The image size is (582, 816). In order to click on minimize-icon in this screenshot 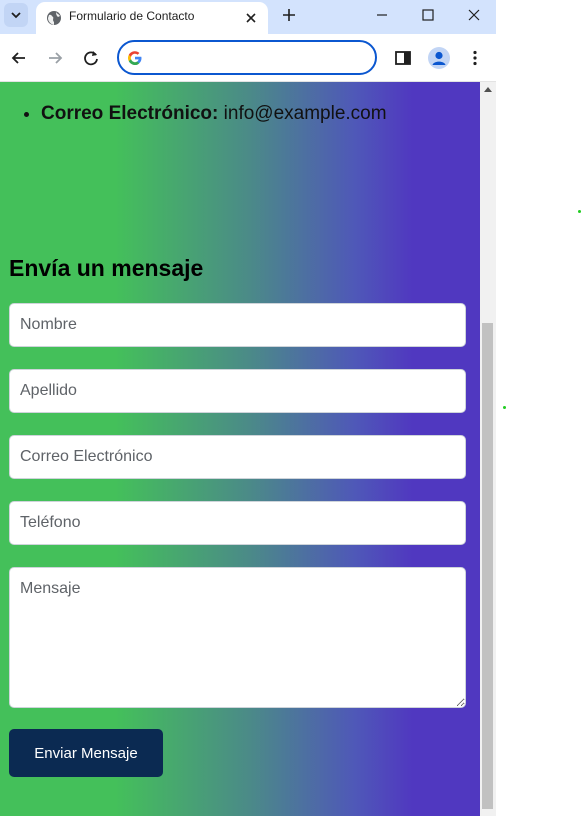, I will do `click(382, 15)`.